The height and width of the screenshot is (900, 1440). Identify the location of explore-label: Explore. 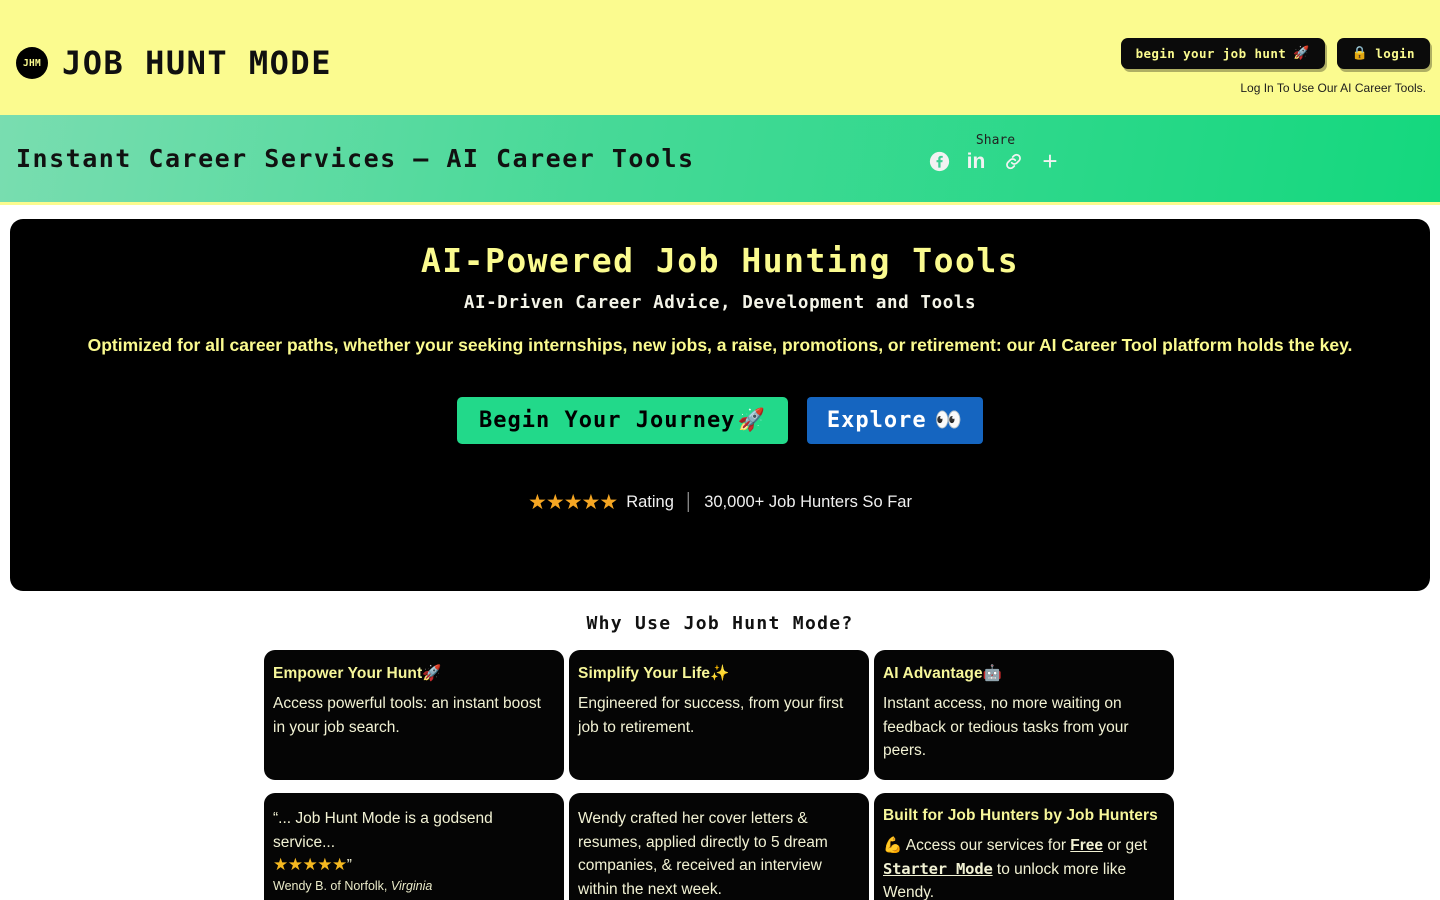
(876, 421).